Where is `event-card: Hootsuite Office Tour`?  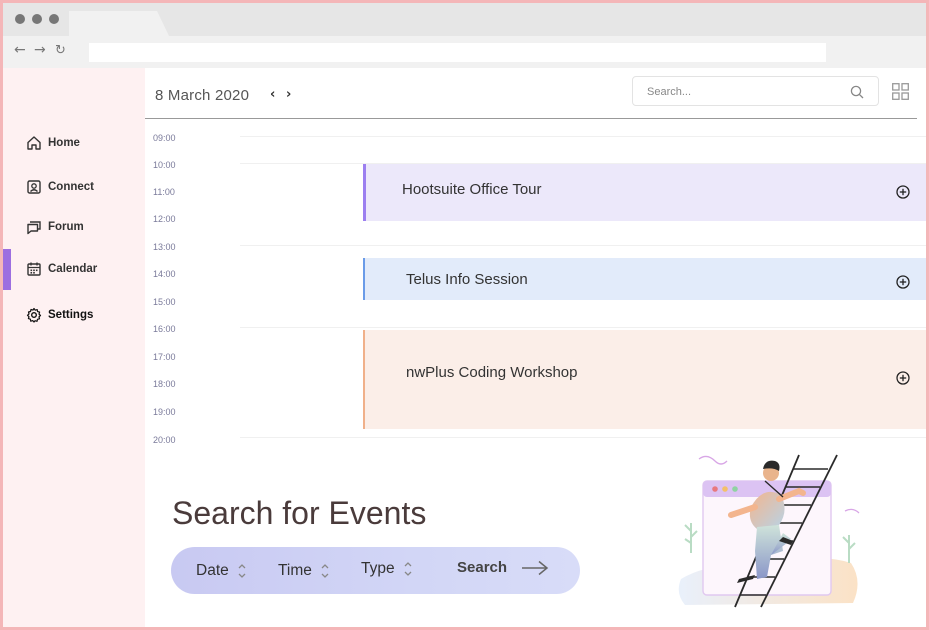
event-card: Hootsuite Office Tour is located at coordinates (644, 192).